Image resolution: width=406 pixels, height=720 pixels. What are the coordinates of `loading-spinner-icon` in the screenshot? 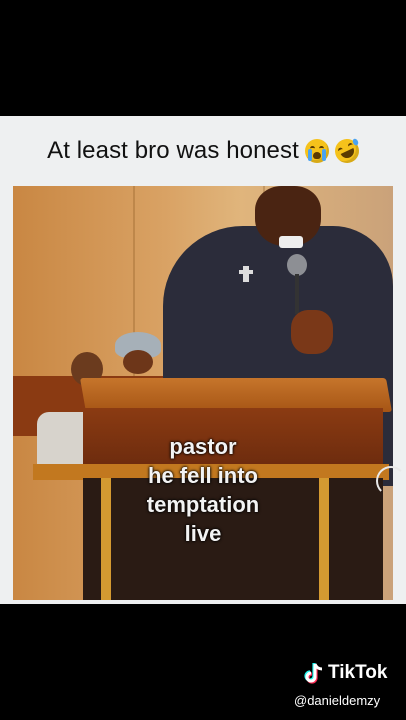 It's located at (391, 481).